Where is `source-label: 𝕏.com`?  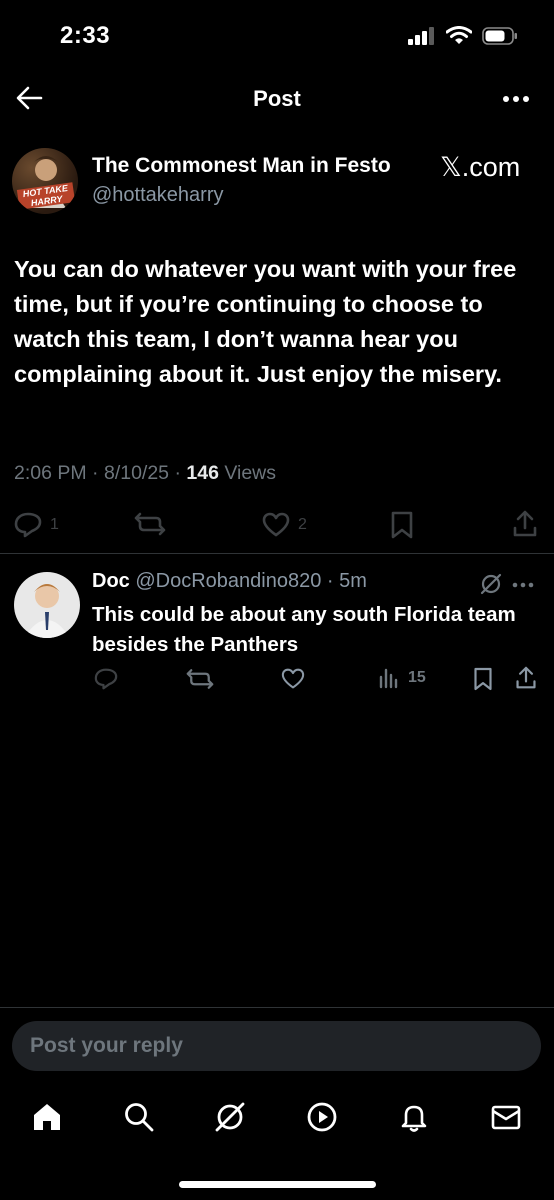
source-label: 𝕏.com is located at coordinates (480, 167).